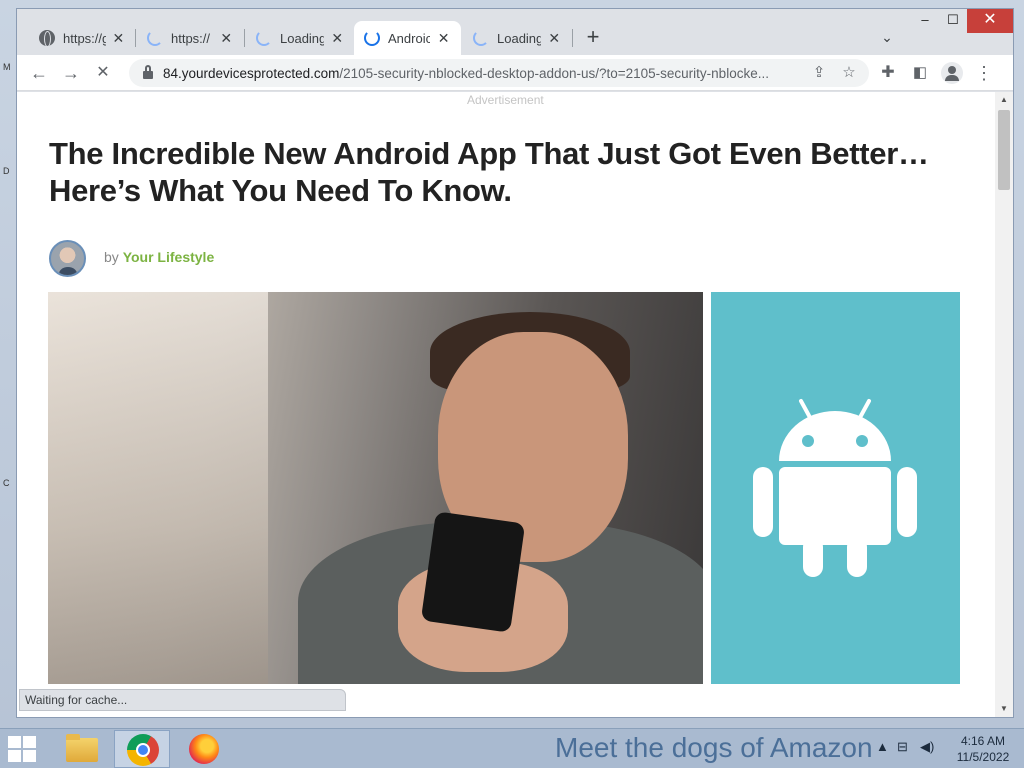 The width and height of the screenshot is (1024, 768). I want to click on show-hidden-icons-chevron-icon: ▲, so click(882, 746).